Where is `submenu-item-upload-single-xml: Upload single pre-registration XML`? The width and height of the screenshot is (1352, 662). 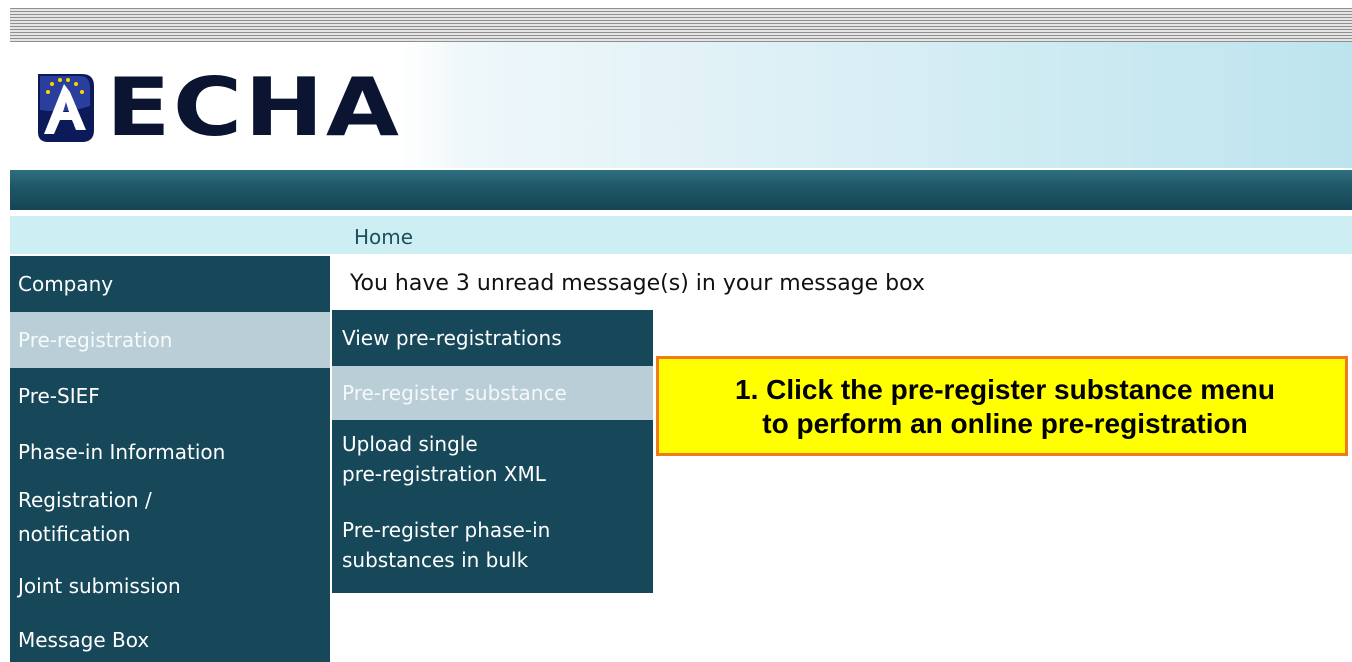 submenu-item-upload-single-xml: Upload single pre-registration XML is located at coordinates (492, 463).